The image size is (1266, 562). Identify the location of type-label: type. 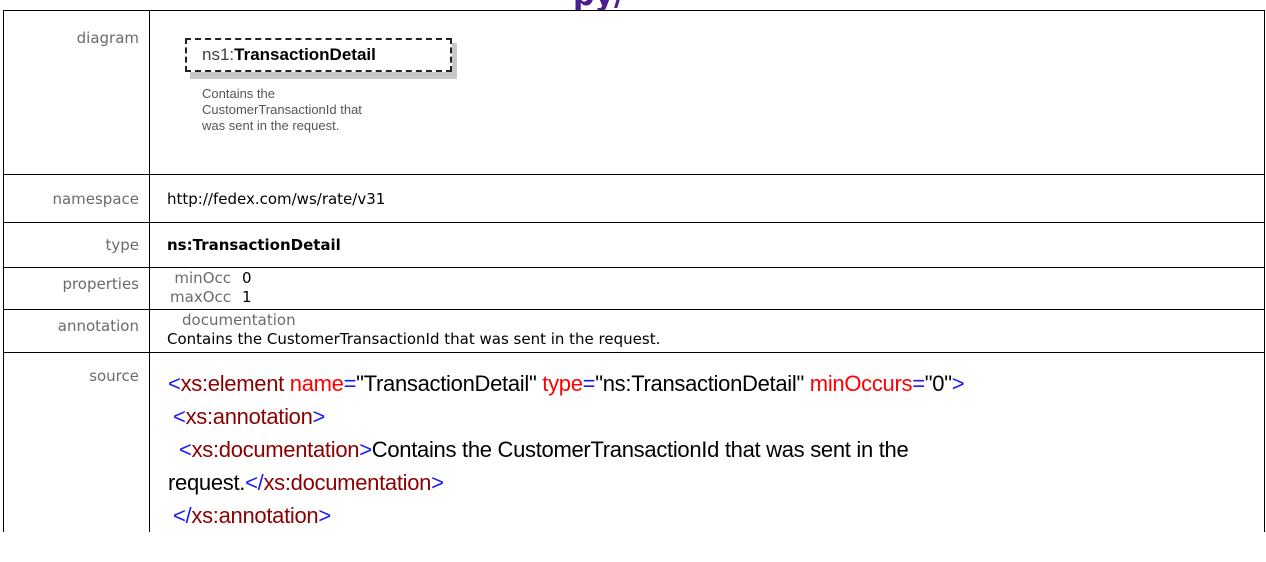
(76, 245).